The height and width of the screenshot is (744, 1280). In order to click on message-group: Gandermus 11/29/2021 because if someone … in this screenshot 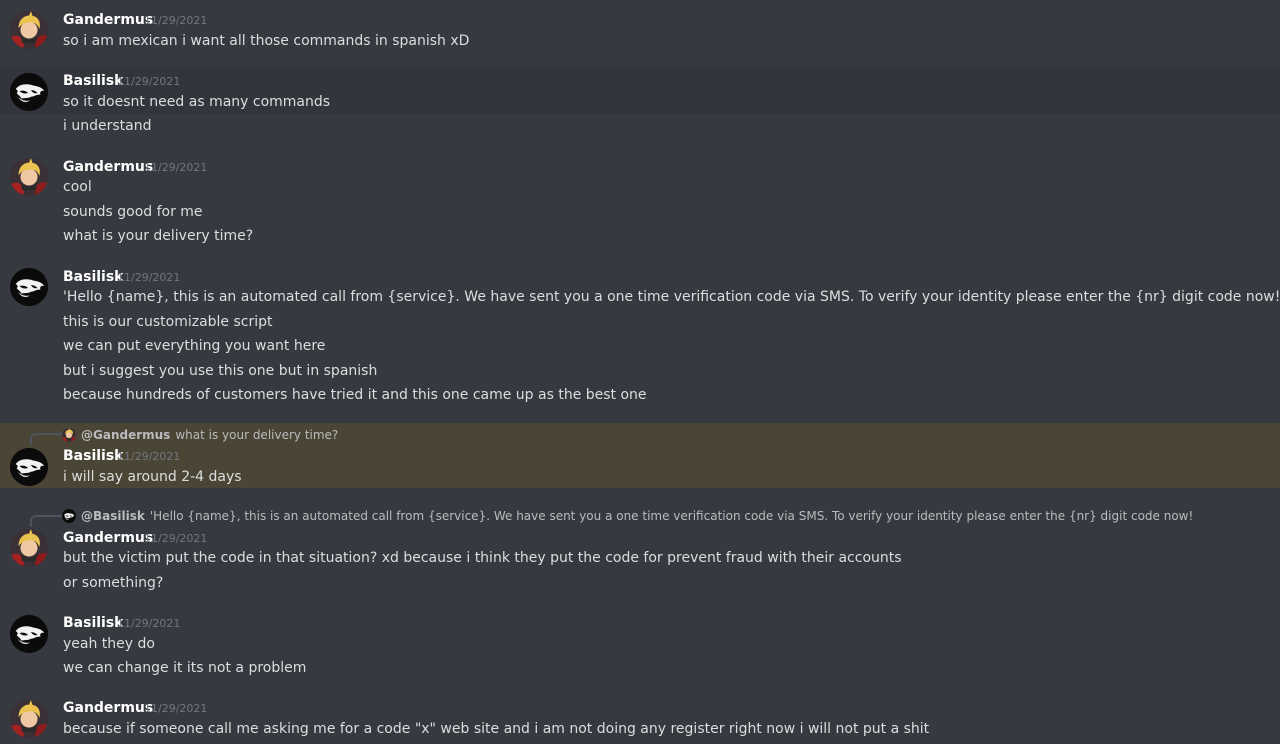, I will do `click(640, 720)`.